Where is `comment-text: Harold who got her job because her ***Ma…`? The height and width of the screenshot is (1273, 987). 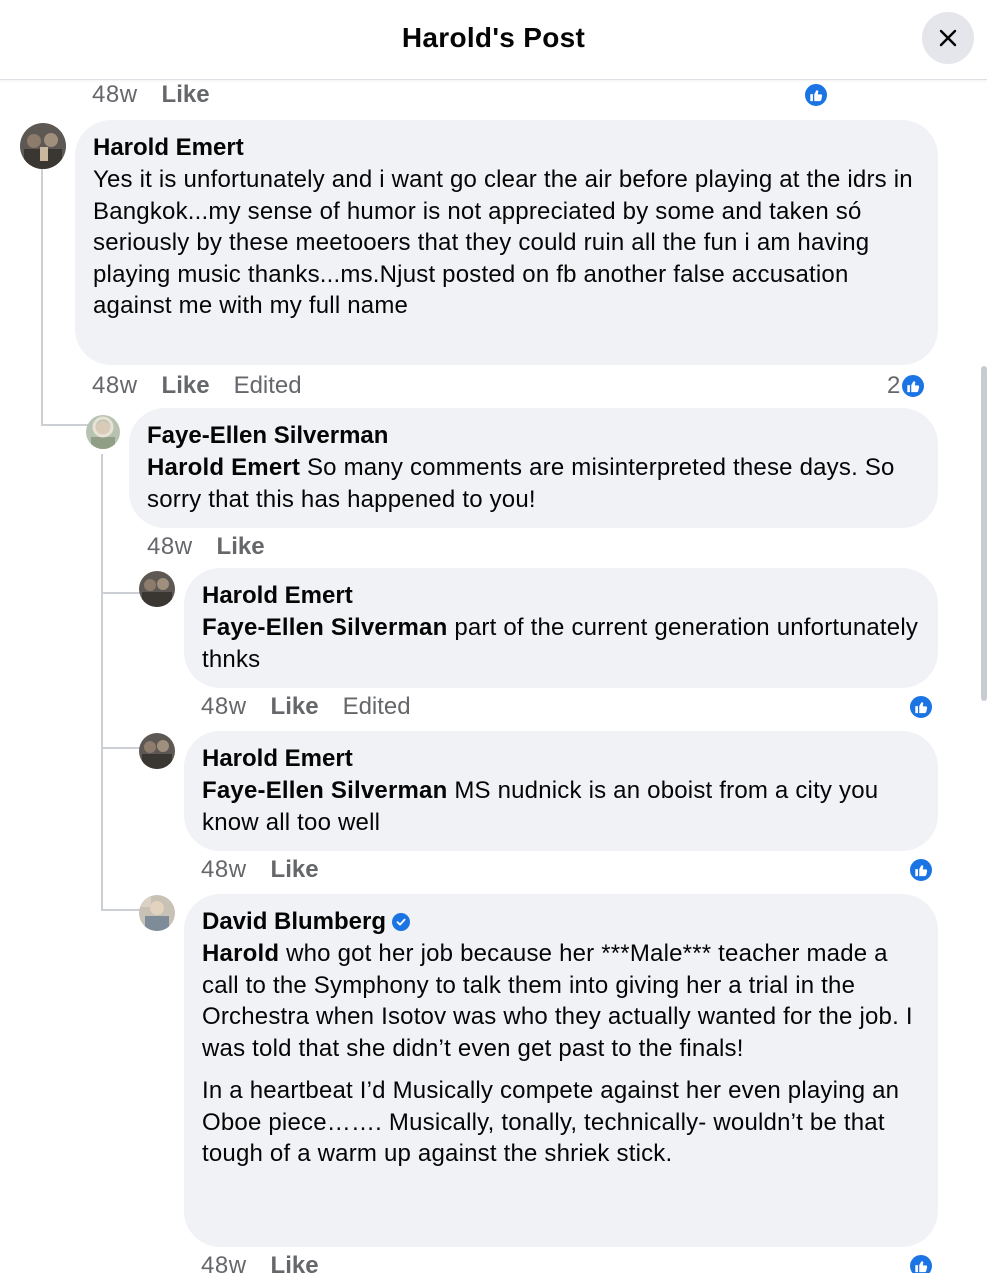 comment-text: Harold who got her job because her ***Ma… is located at coordinates (561, 1001).